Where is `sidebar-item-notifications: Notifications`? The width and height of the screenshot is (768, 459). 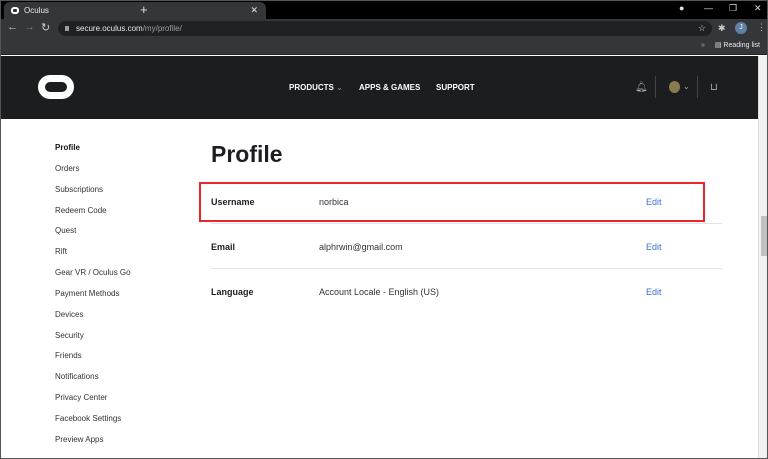 sidebar-item-notifications: Notifications is located at coordinates (93, 379).